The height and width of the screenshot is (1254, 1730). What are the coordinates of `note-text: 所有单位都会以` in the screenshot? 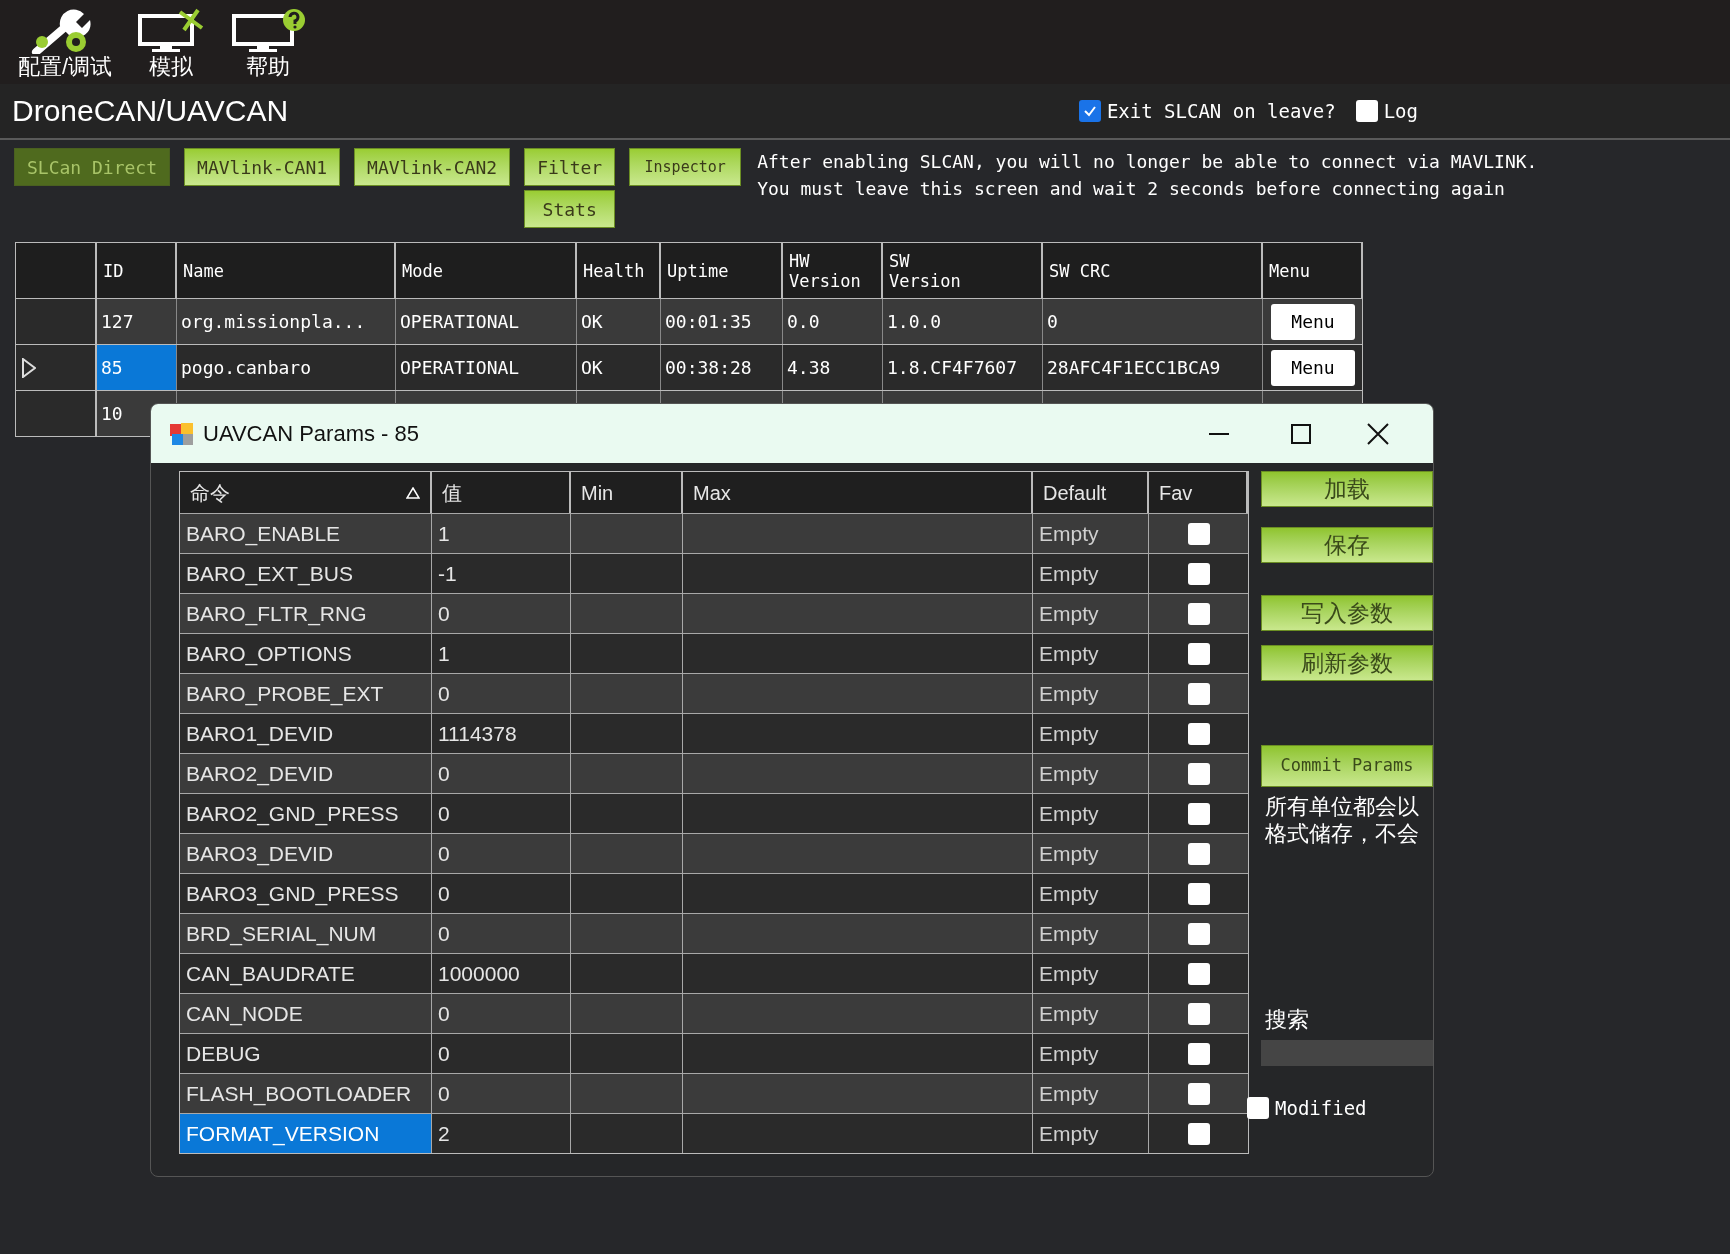 It's located at (1342, 806).